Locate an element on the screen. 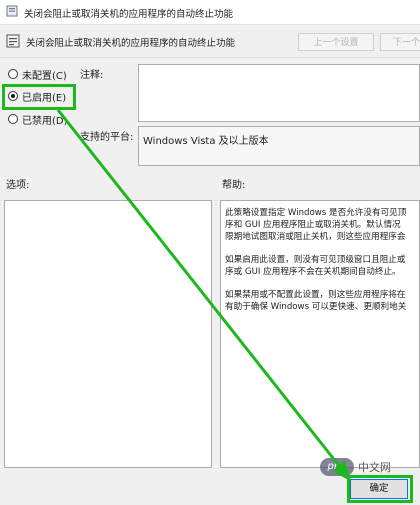 The height and width of the screenshot is (505, 420). help-line: 如果禁用或不配置此设置，则这些应用程序将在 is located at coordinates (315, 295).